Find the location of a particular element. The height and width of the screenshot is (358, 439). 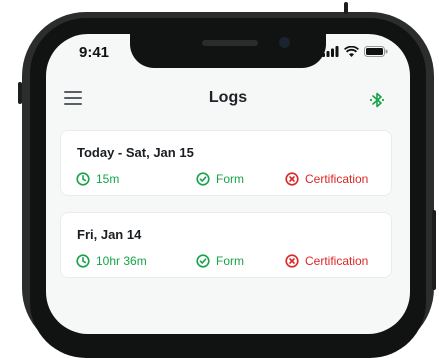

notch is located at coordinates (228, 51).